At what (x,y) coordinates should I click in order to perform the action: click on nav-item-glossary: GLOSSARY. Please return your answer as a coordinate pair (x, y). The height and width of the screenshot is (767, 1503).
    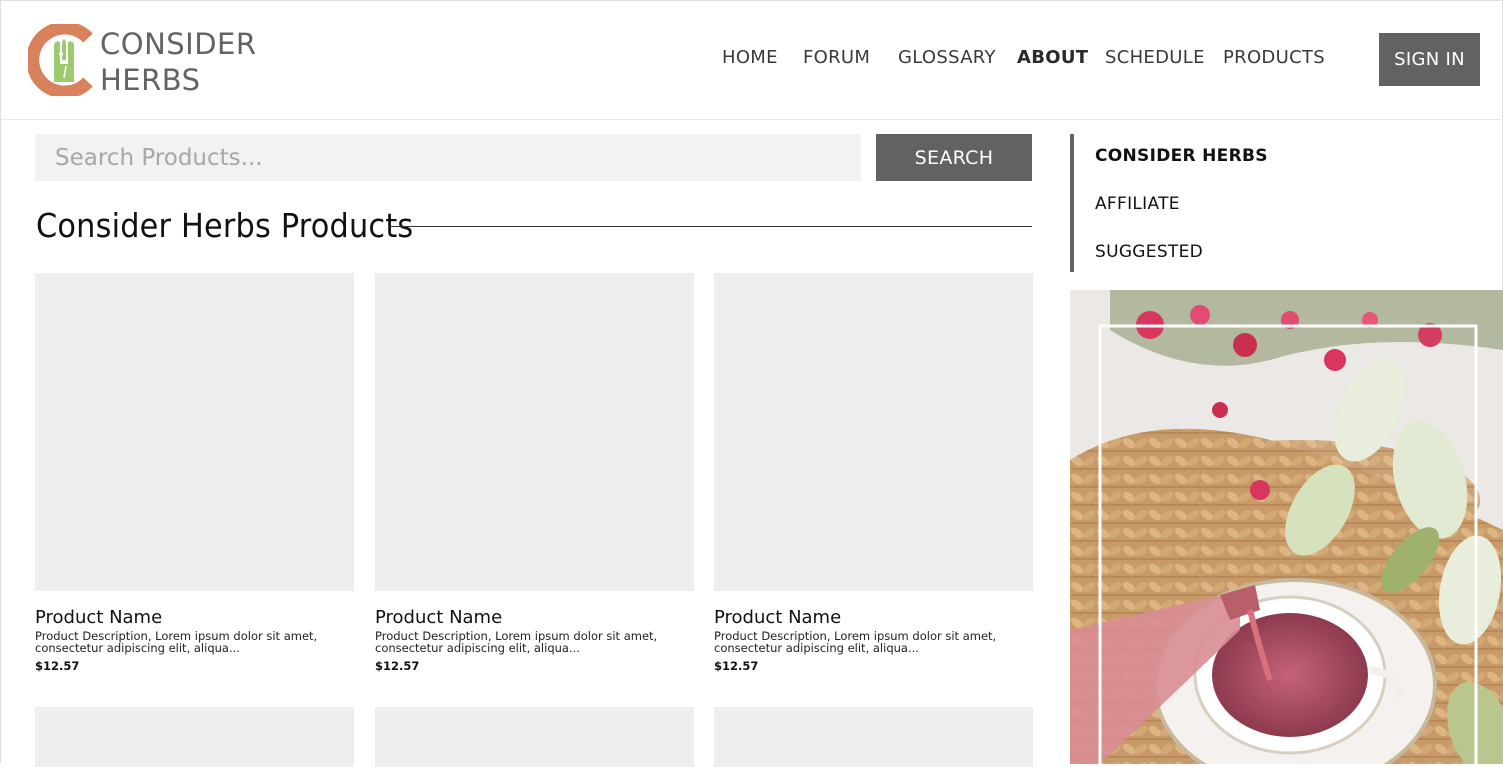
    Looking at the image, I should click on (947, 57).